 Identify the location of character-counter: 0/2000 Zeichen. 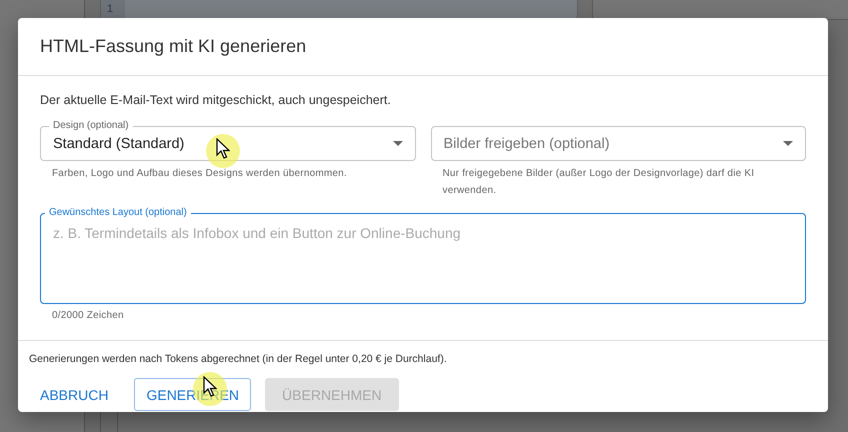
(88, 315).